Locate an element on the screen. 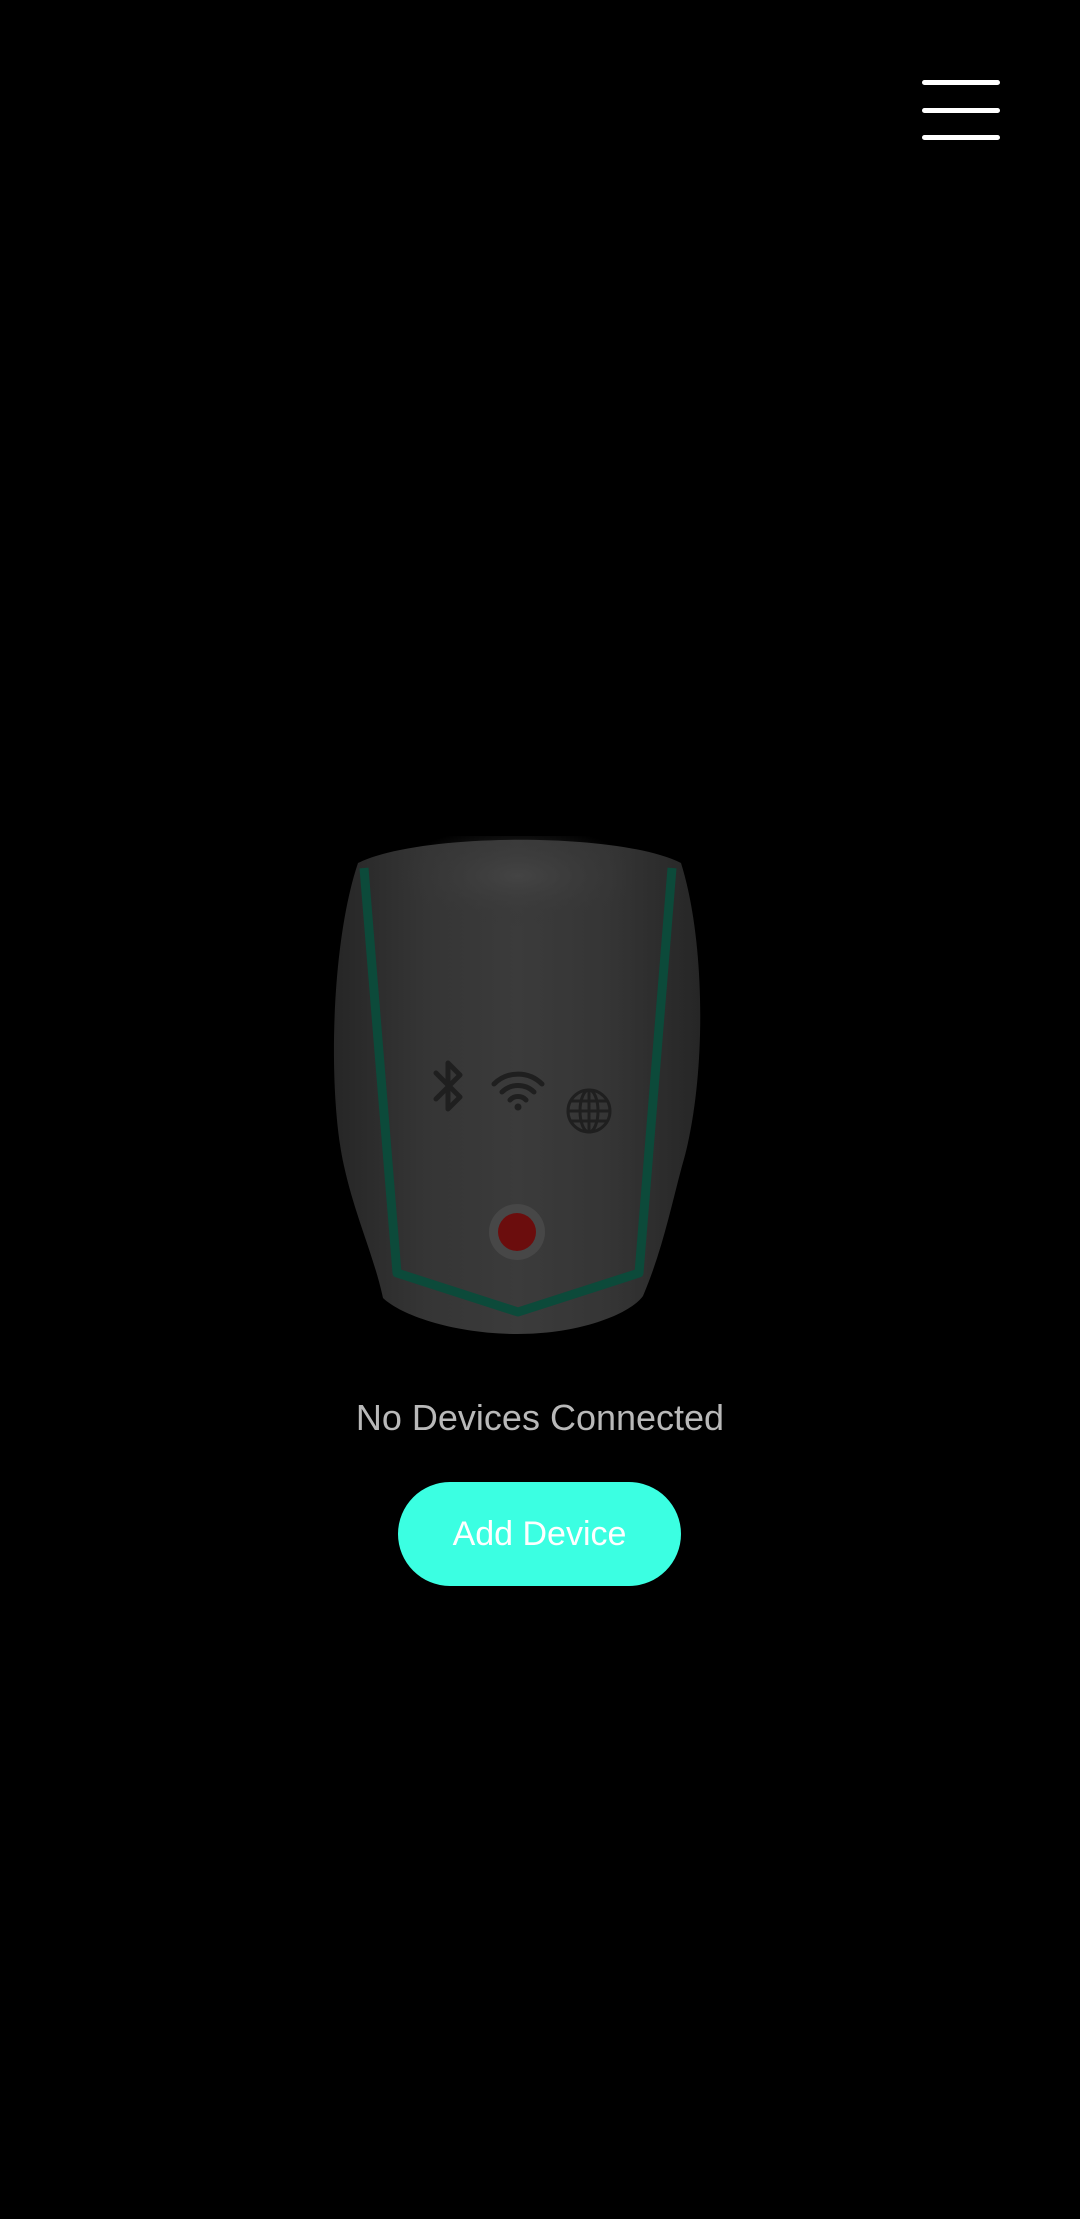  device-illustration is located at coordinates (518, 1085).